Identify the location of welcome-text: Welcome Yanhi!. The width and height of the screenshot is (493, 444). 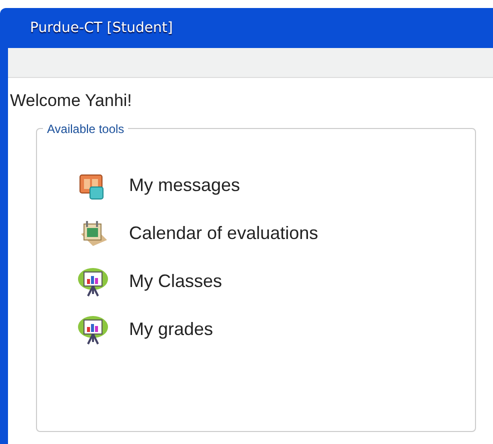
(71, 100).